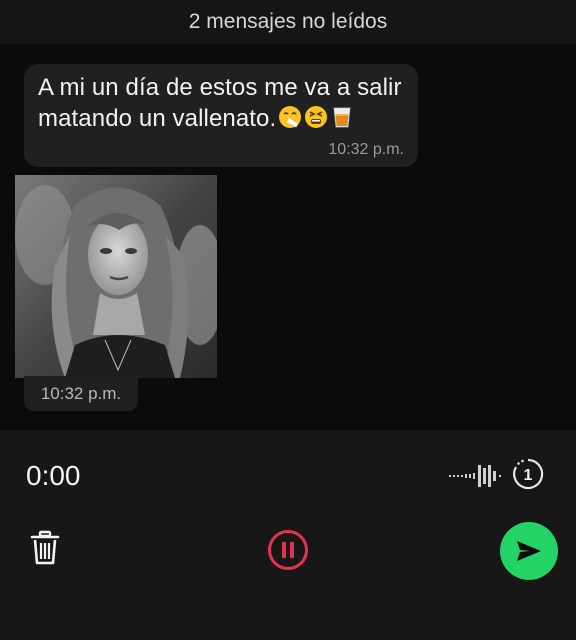  What do you see at coordinates (475, 476) in the screenshot?
I see `waveform-icon` at bounding box center [475, 476].